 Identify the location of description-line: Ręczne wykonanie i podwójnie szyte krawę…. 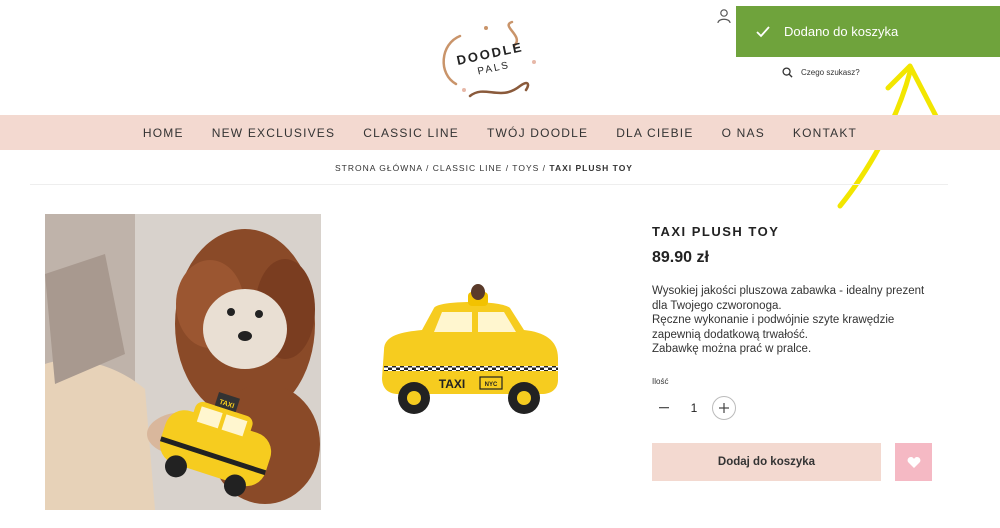
(773, 320).